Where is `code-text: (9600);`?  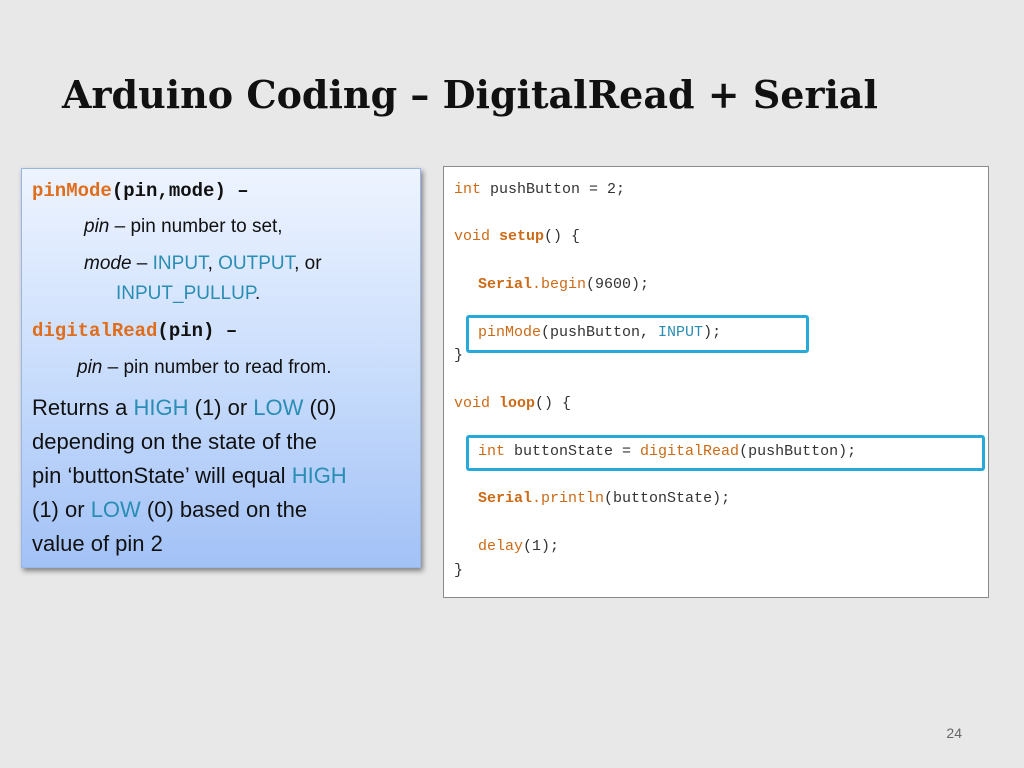 code-text: (9600); is located at coordinates (618, 284).